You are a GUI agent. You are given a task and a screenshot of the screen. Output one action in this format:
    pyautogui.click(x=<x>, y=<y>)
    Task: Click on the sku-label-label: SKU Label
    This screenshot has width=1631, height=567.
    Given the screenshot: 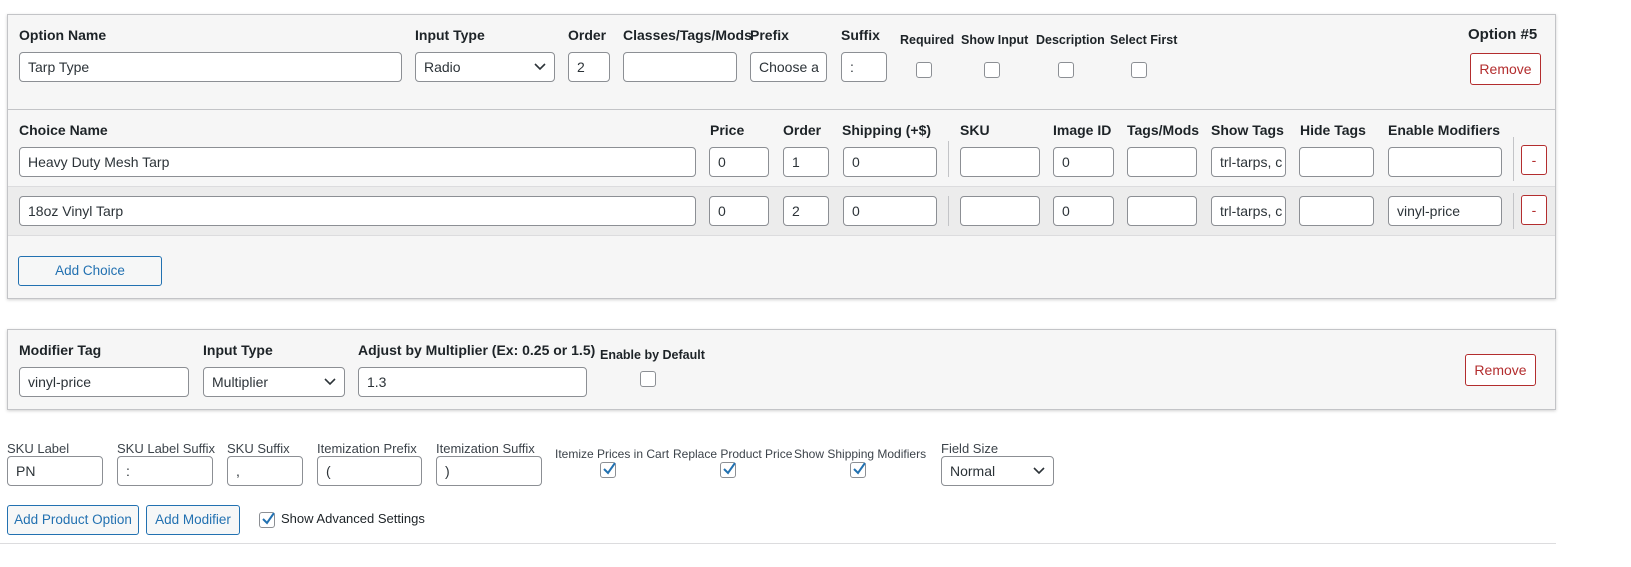 What is the action you would take?
    pyautogui.click(x=38, y=448)
    